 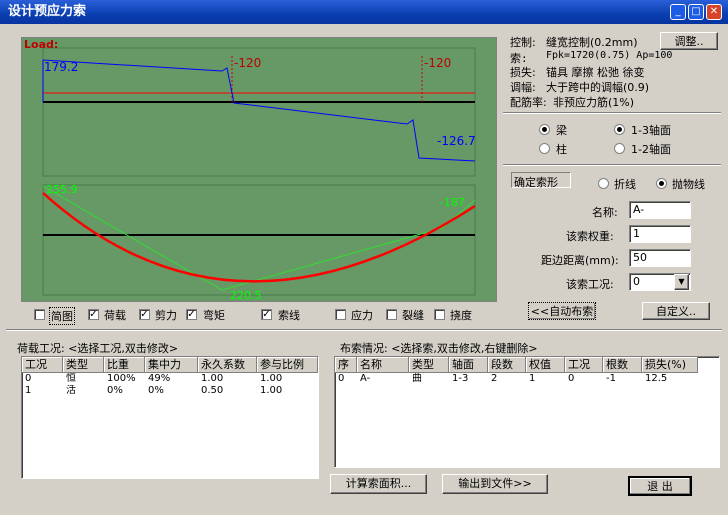 What do you see at coordinates (266, 314) in the screenshot?
I see `checkbox-cable-line: ✓` at bounding box center [266, 314].